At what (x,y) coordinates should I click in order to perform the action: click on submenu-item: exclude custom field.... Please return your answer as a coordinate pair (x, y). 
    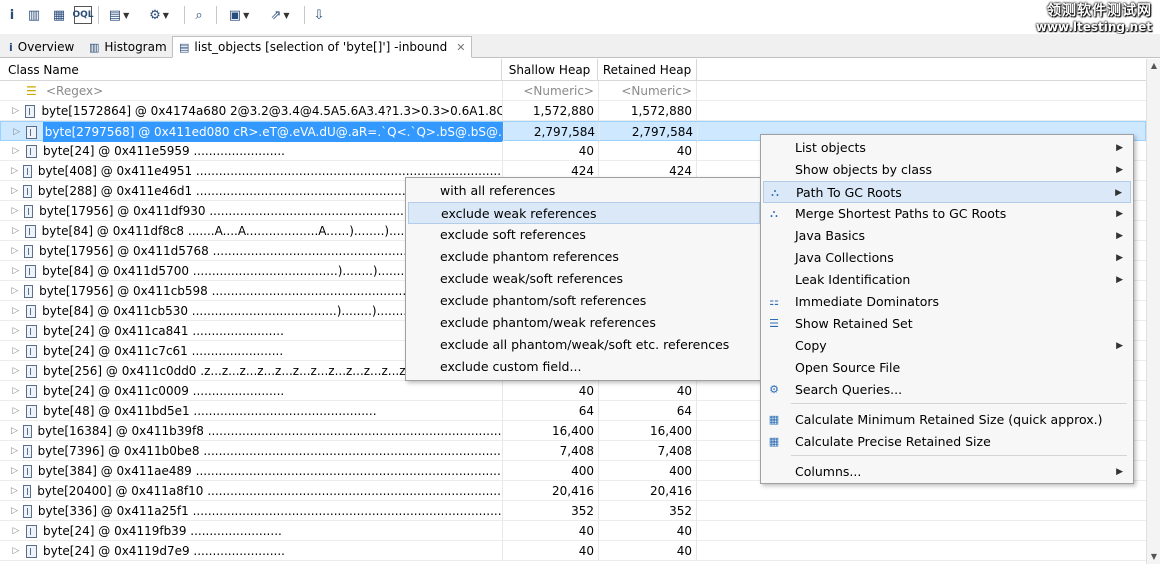
    Looking at the image, I should click on (584, 367).